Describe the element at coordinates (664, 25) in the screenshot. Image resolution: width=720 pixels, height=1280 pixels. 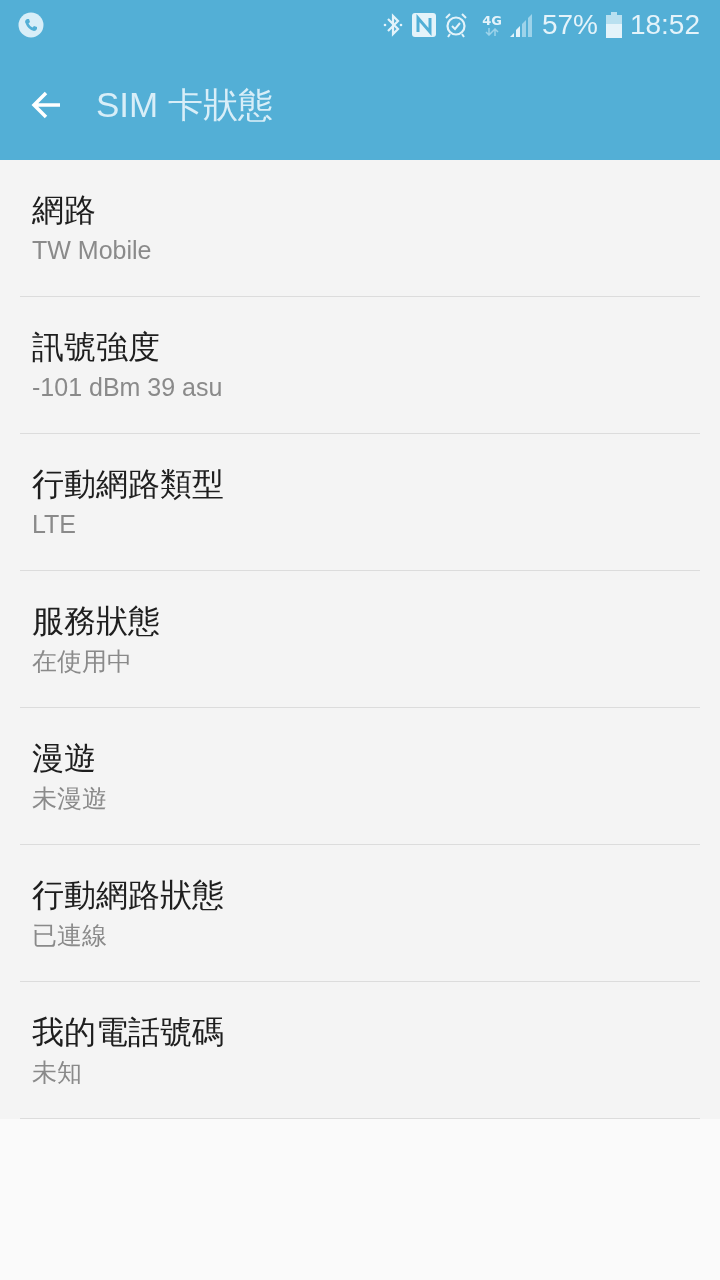
I see `clock: 18:52` at that location.